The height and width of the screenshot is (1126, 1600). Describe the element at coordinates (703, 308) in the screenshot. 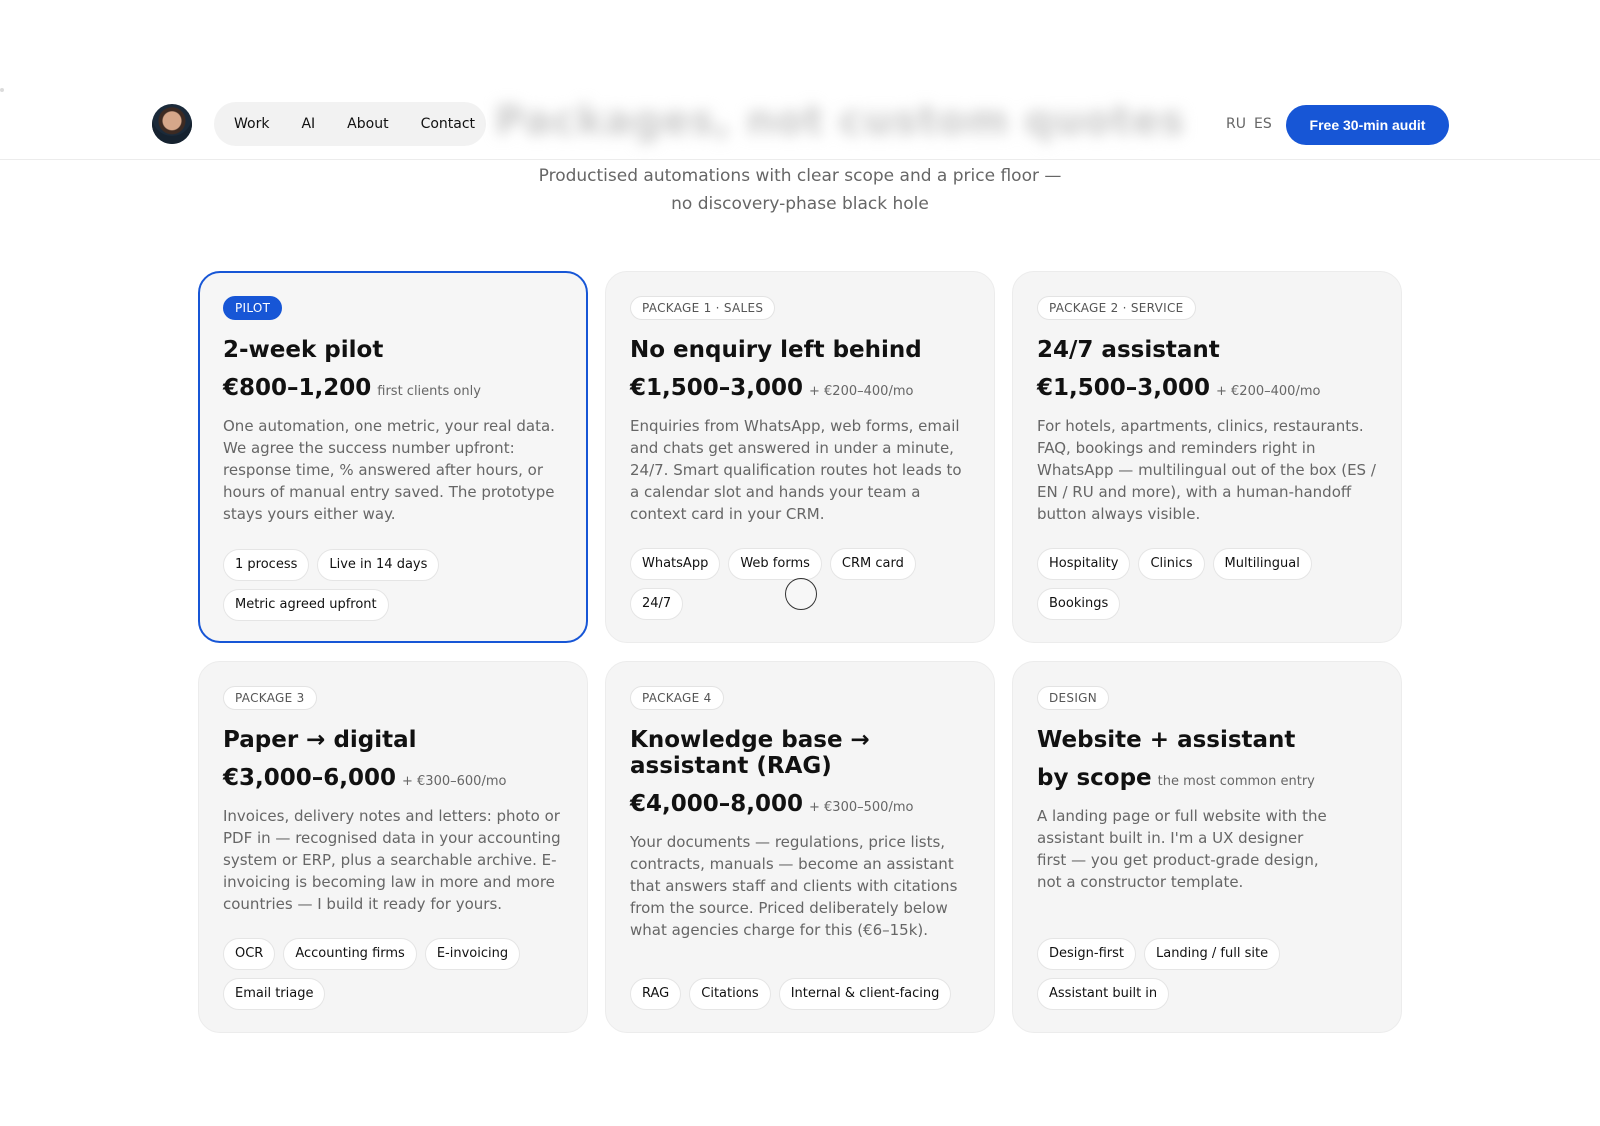

I see `package-badge: PACKAGE 1 · SALES` at that location.